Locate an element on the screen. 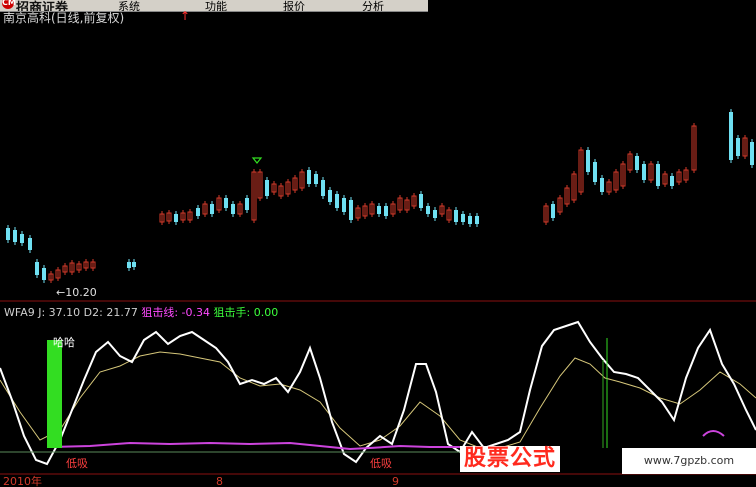 This screenshot has width=756, height=487. d2-value: D2: 21.77 is located at coordinates (110, 312).